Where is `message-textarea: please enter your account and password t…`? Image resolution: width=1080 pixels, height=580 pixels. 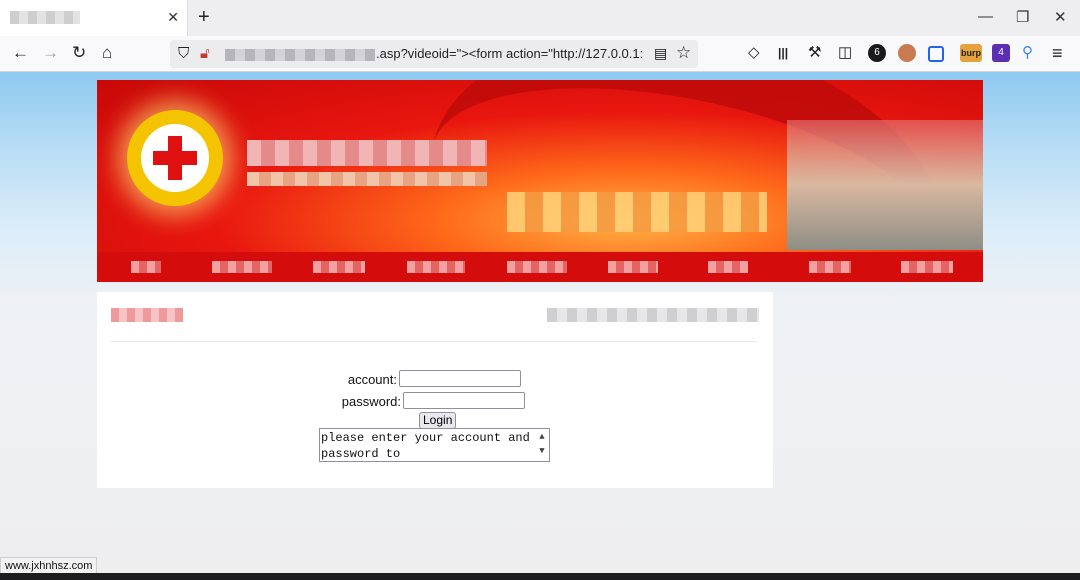 message-textarea: please enter your account and password t… is located at coordinates (434, 445).